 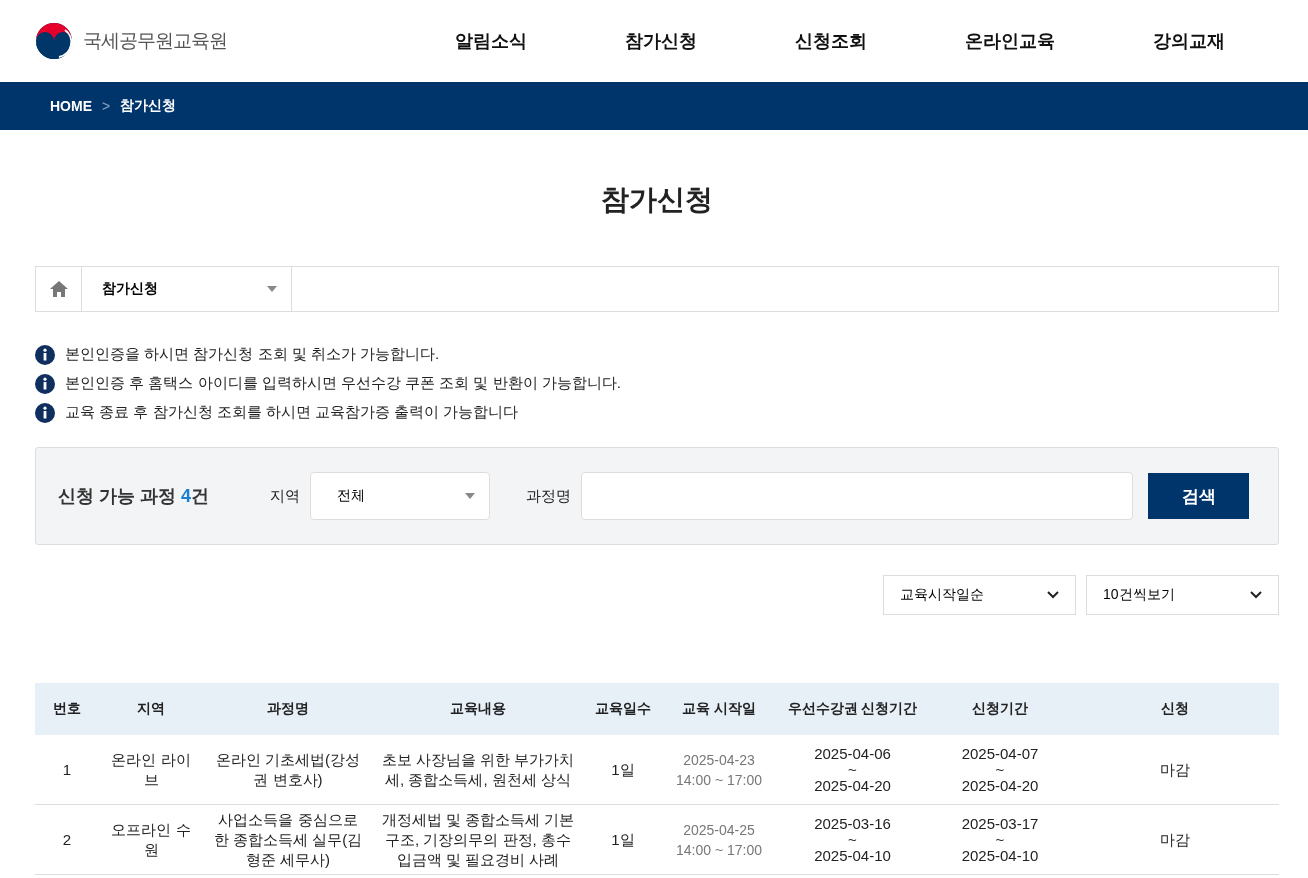 What do you see at coordinates (292, 412) in the screenshot?
I see `notice-text: 교육 종료 후 참가신청 조회를 하시면 교육참가증 출력이 가능합니다` at bounding box center [292, 412].